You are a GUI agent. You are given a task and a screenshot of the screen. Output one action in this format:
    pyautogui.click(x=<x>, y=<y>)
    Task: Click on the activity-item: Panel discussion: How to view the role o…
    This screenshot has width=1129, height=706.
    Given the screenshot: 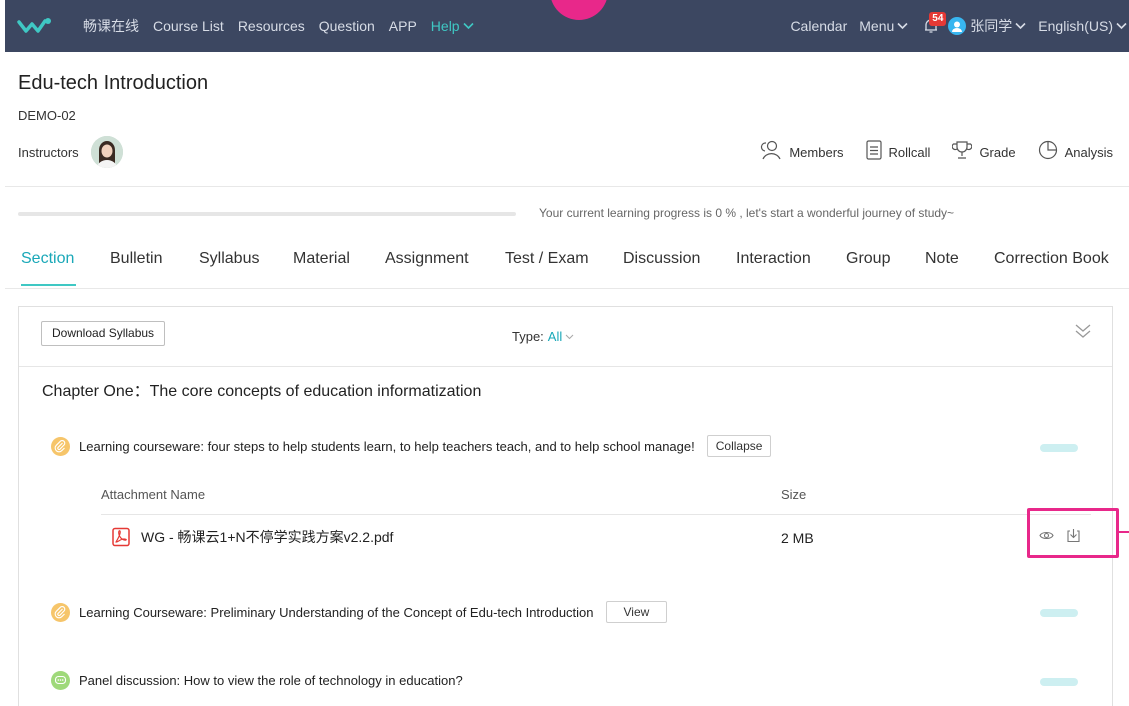 What is the action you would take?
    pyautogui.click(x=257, y=680)
    